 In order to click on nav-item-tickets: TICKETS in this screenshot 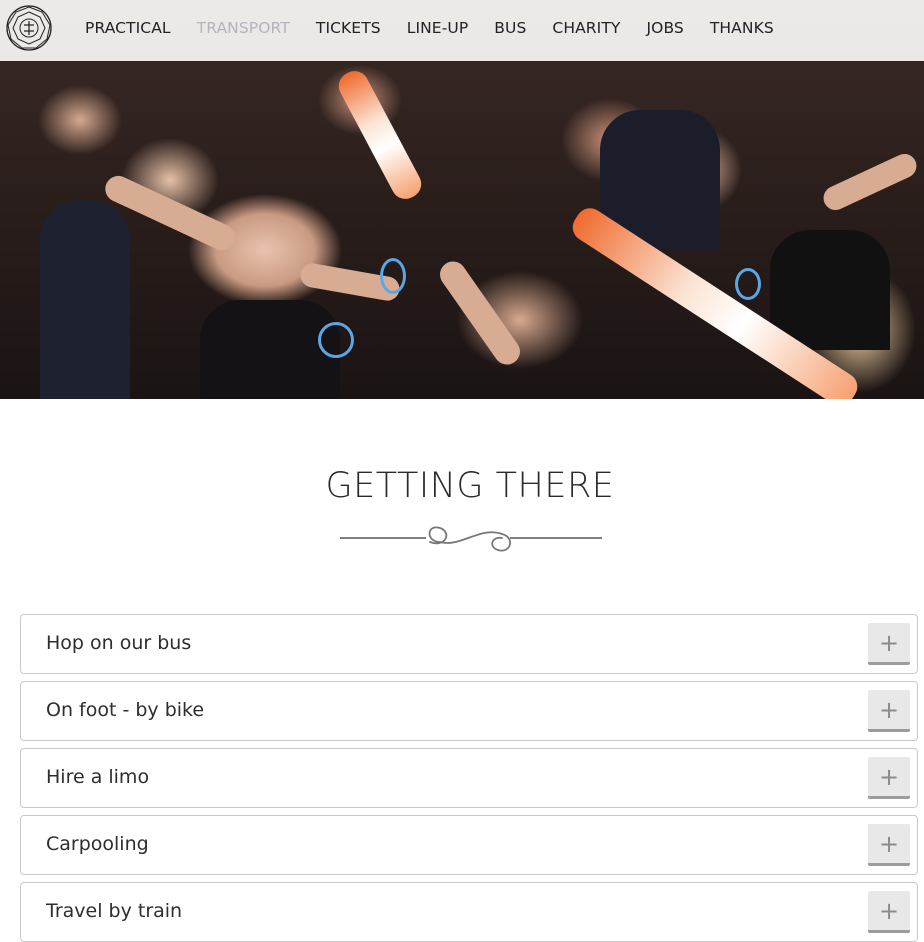, I will do `click(348, 28)`.